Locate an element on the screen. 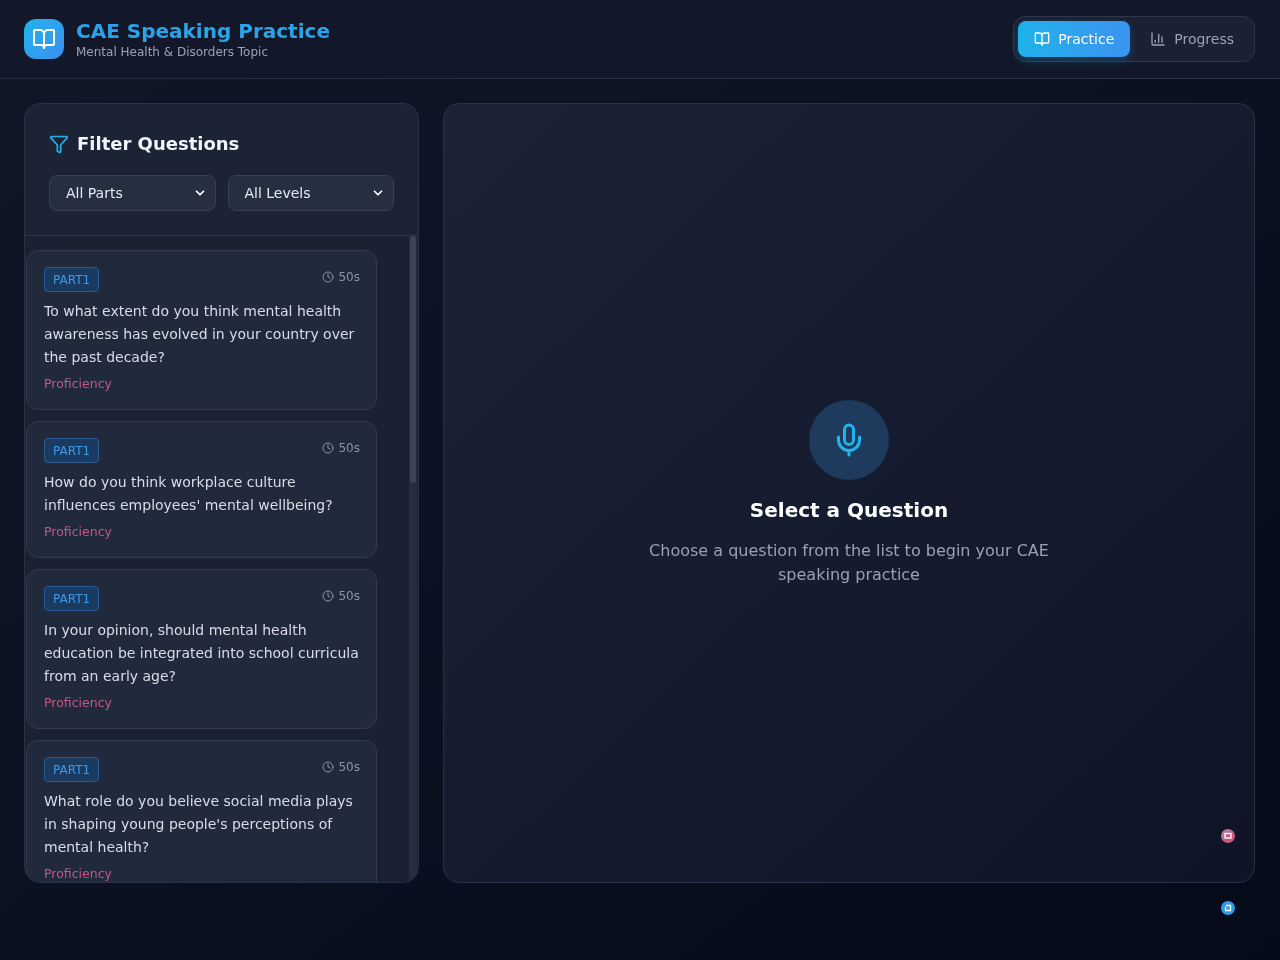 The height and width of the screenshot is (960, 1280). app-title: CAE Speaking Practice is located at coordinates (203, 30).